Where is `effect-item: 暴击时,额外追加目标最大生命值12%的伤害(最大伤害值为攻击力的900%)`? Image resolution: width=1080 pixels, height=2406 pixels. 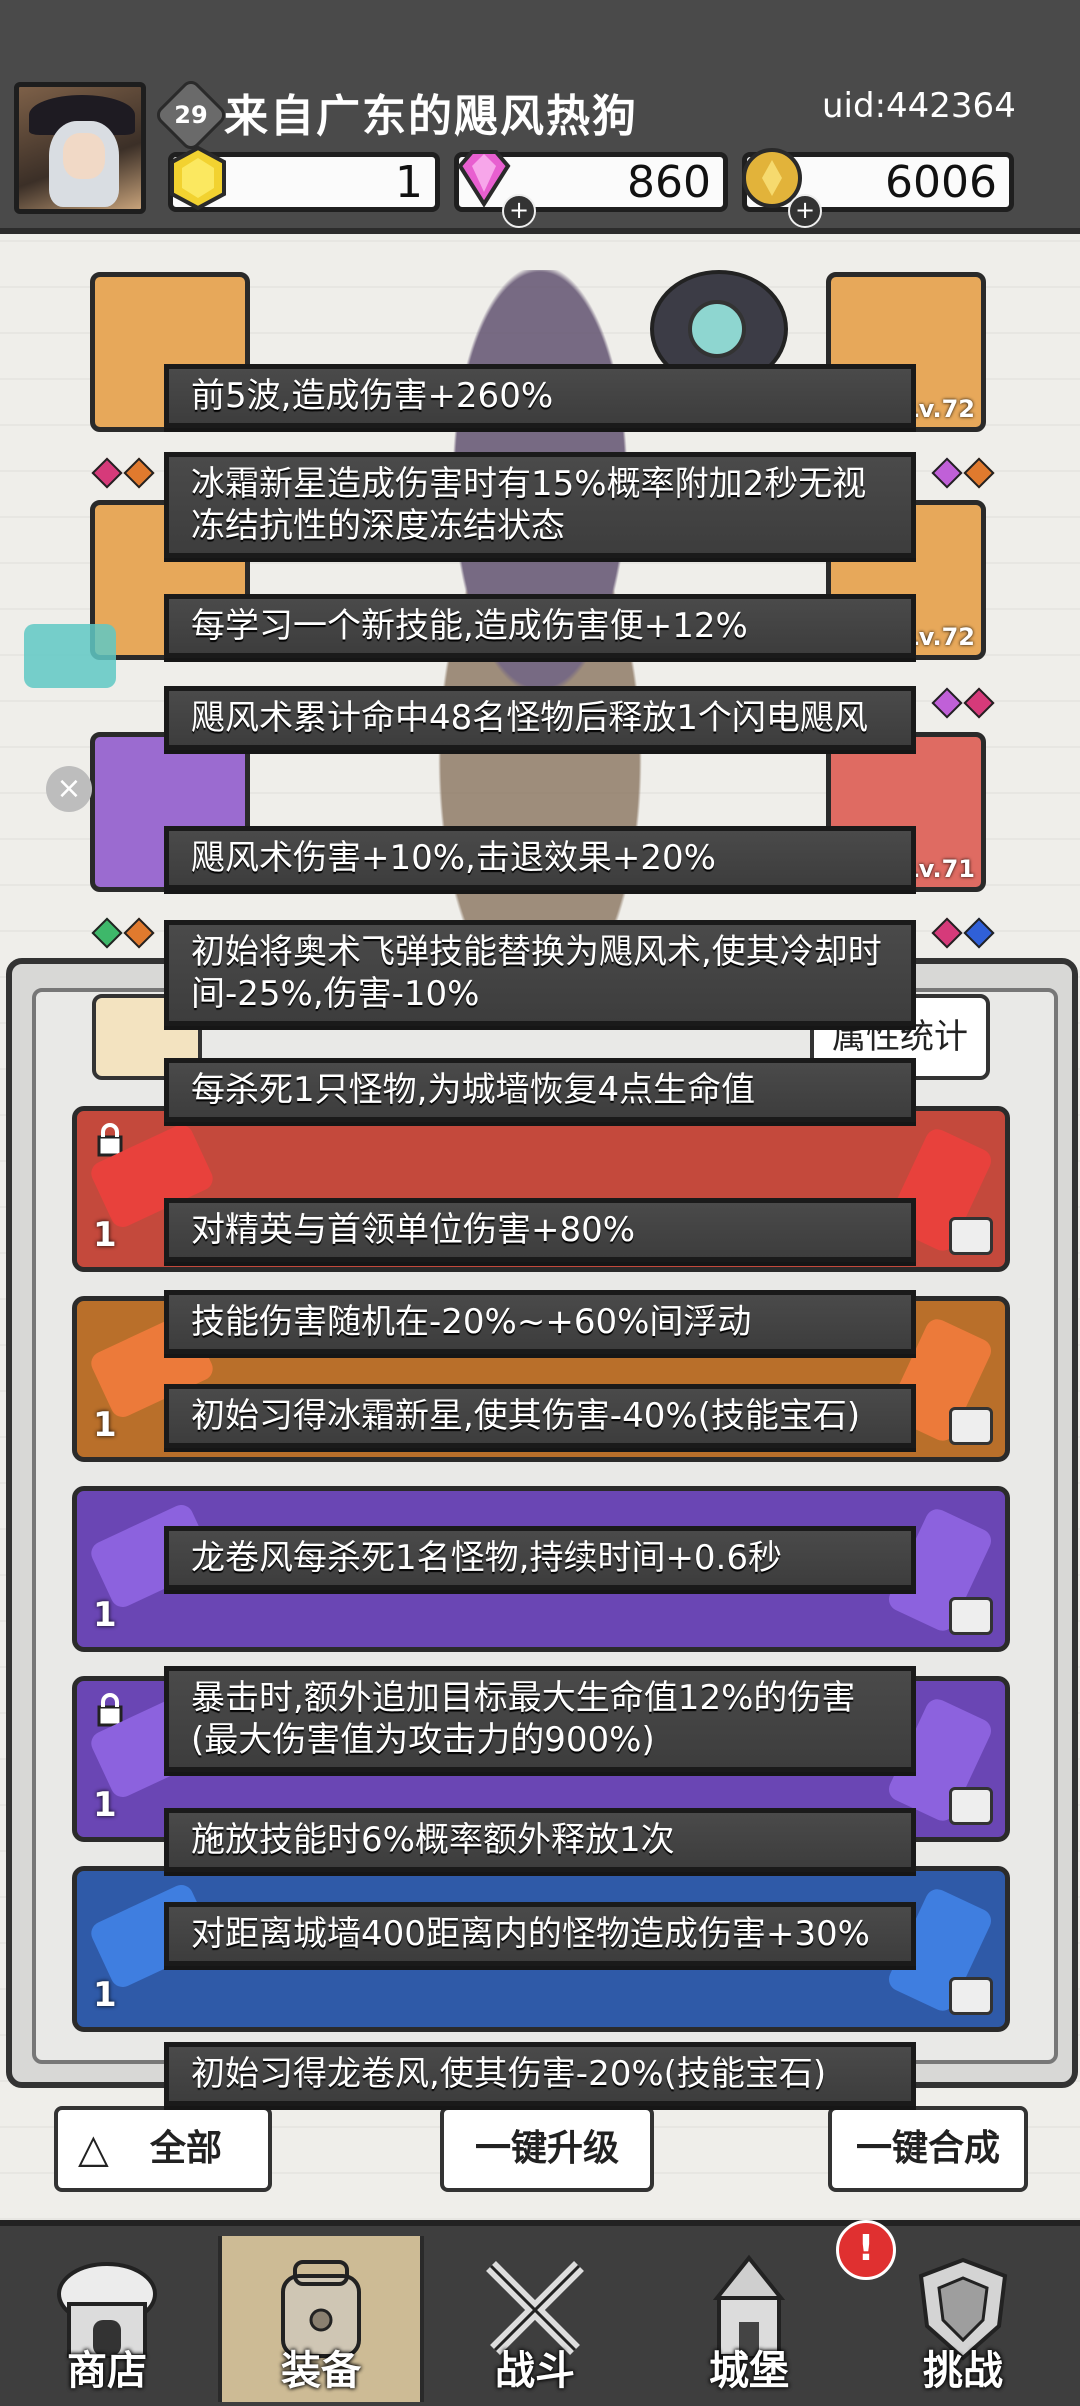
effect-item: 暴击时,额外追加目标最大生命值12%的伤害(最大伤害值为攻击力的900%) is located at coordinates (540, 1719).